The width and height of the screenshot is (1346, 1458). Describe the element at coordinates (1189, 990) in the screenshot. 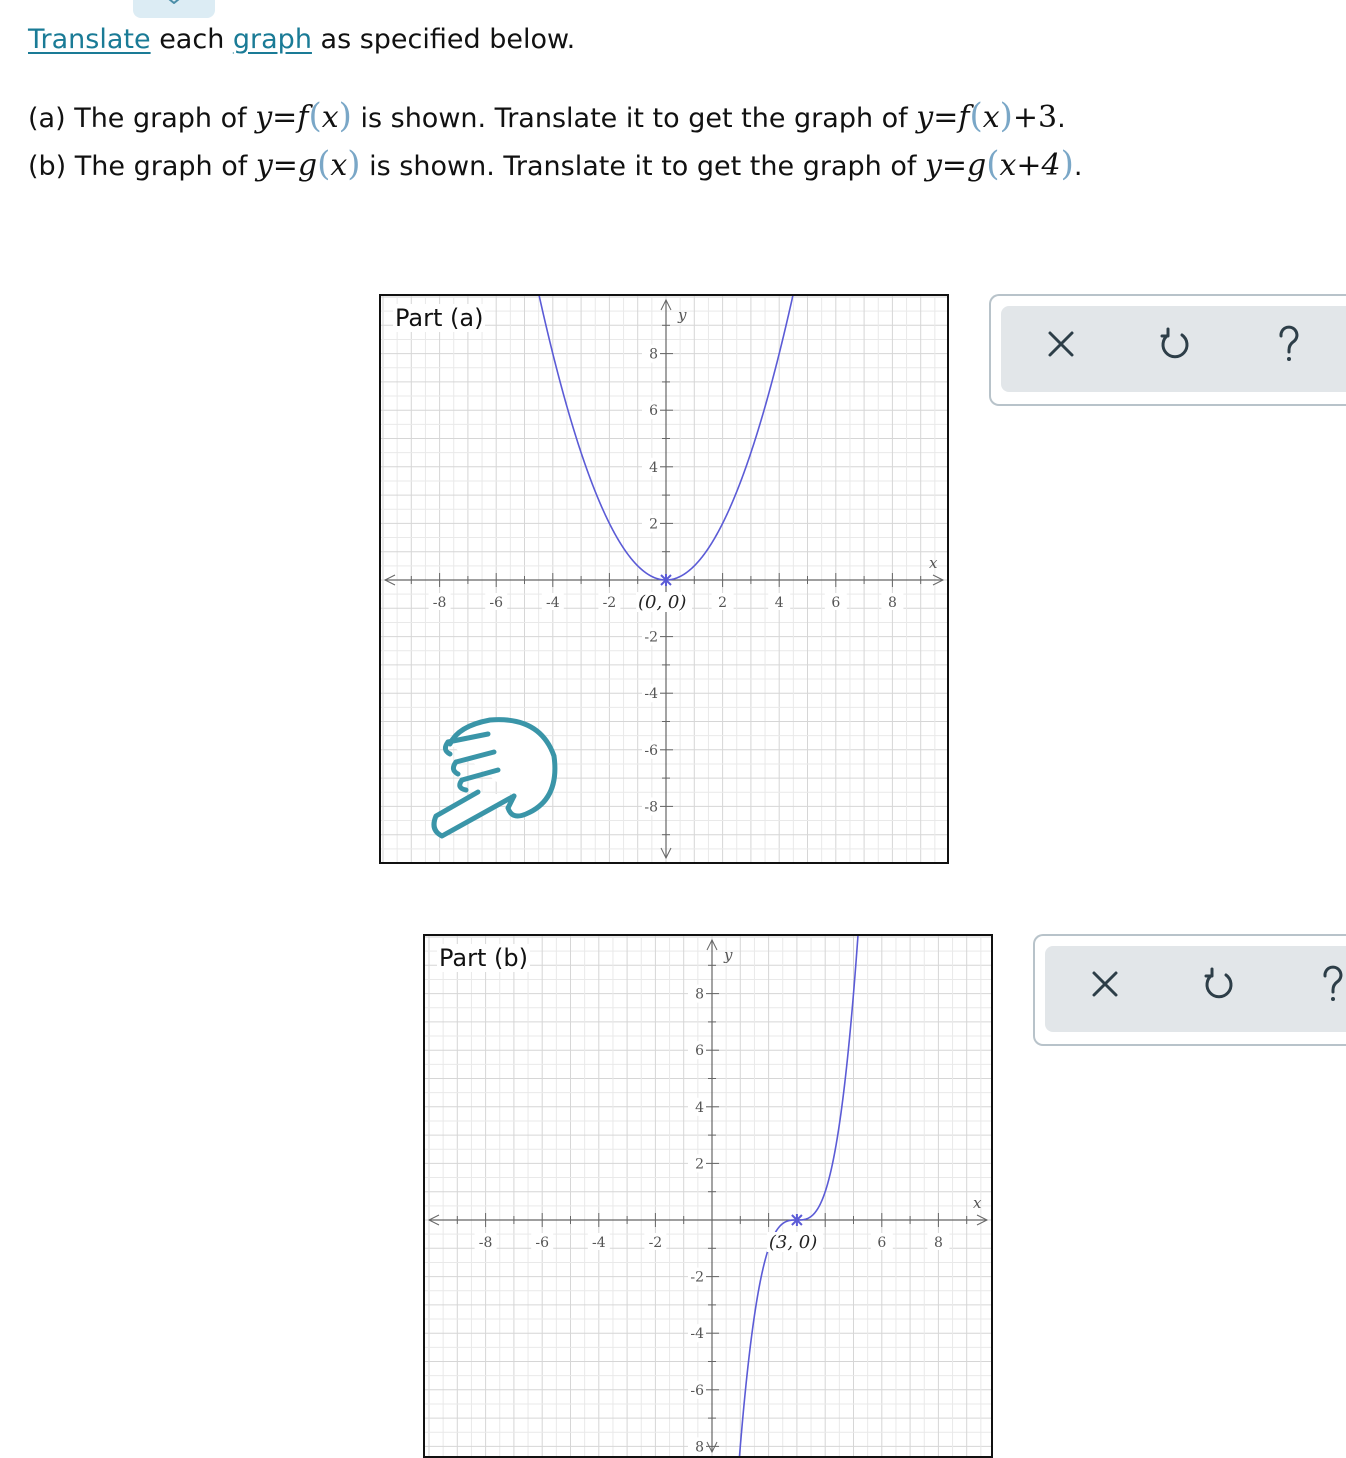

I see `graph-toolbox-b` at that location.